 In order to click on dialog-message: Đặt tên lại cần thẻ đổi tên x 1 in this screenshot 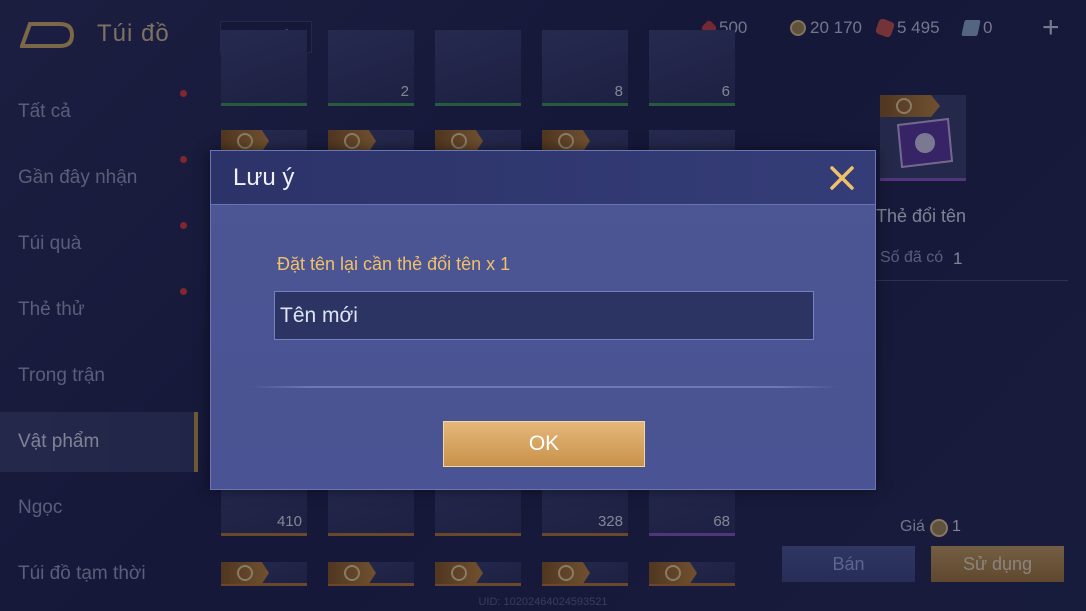, I will do `click(394, 264)`.